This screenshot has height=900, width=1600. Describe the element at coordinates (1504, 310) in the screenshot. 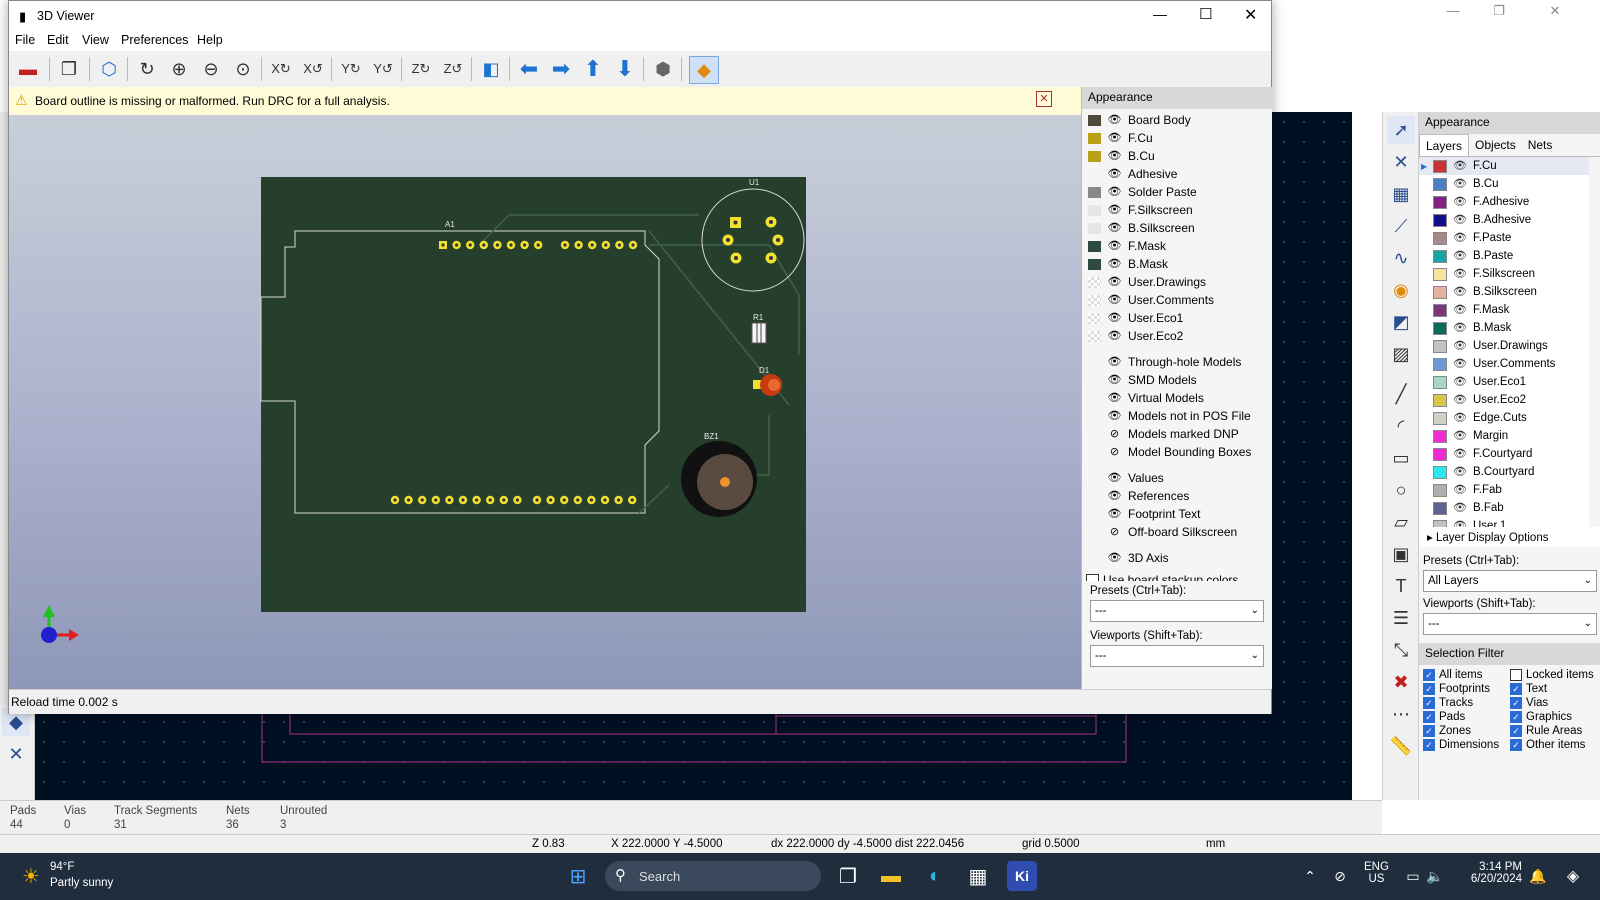

I see `pcb-layer-f-mask: 👁 F.Mask` at that location.